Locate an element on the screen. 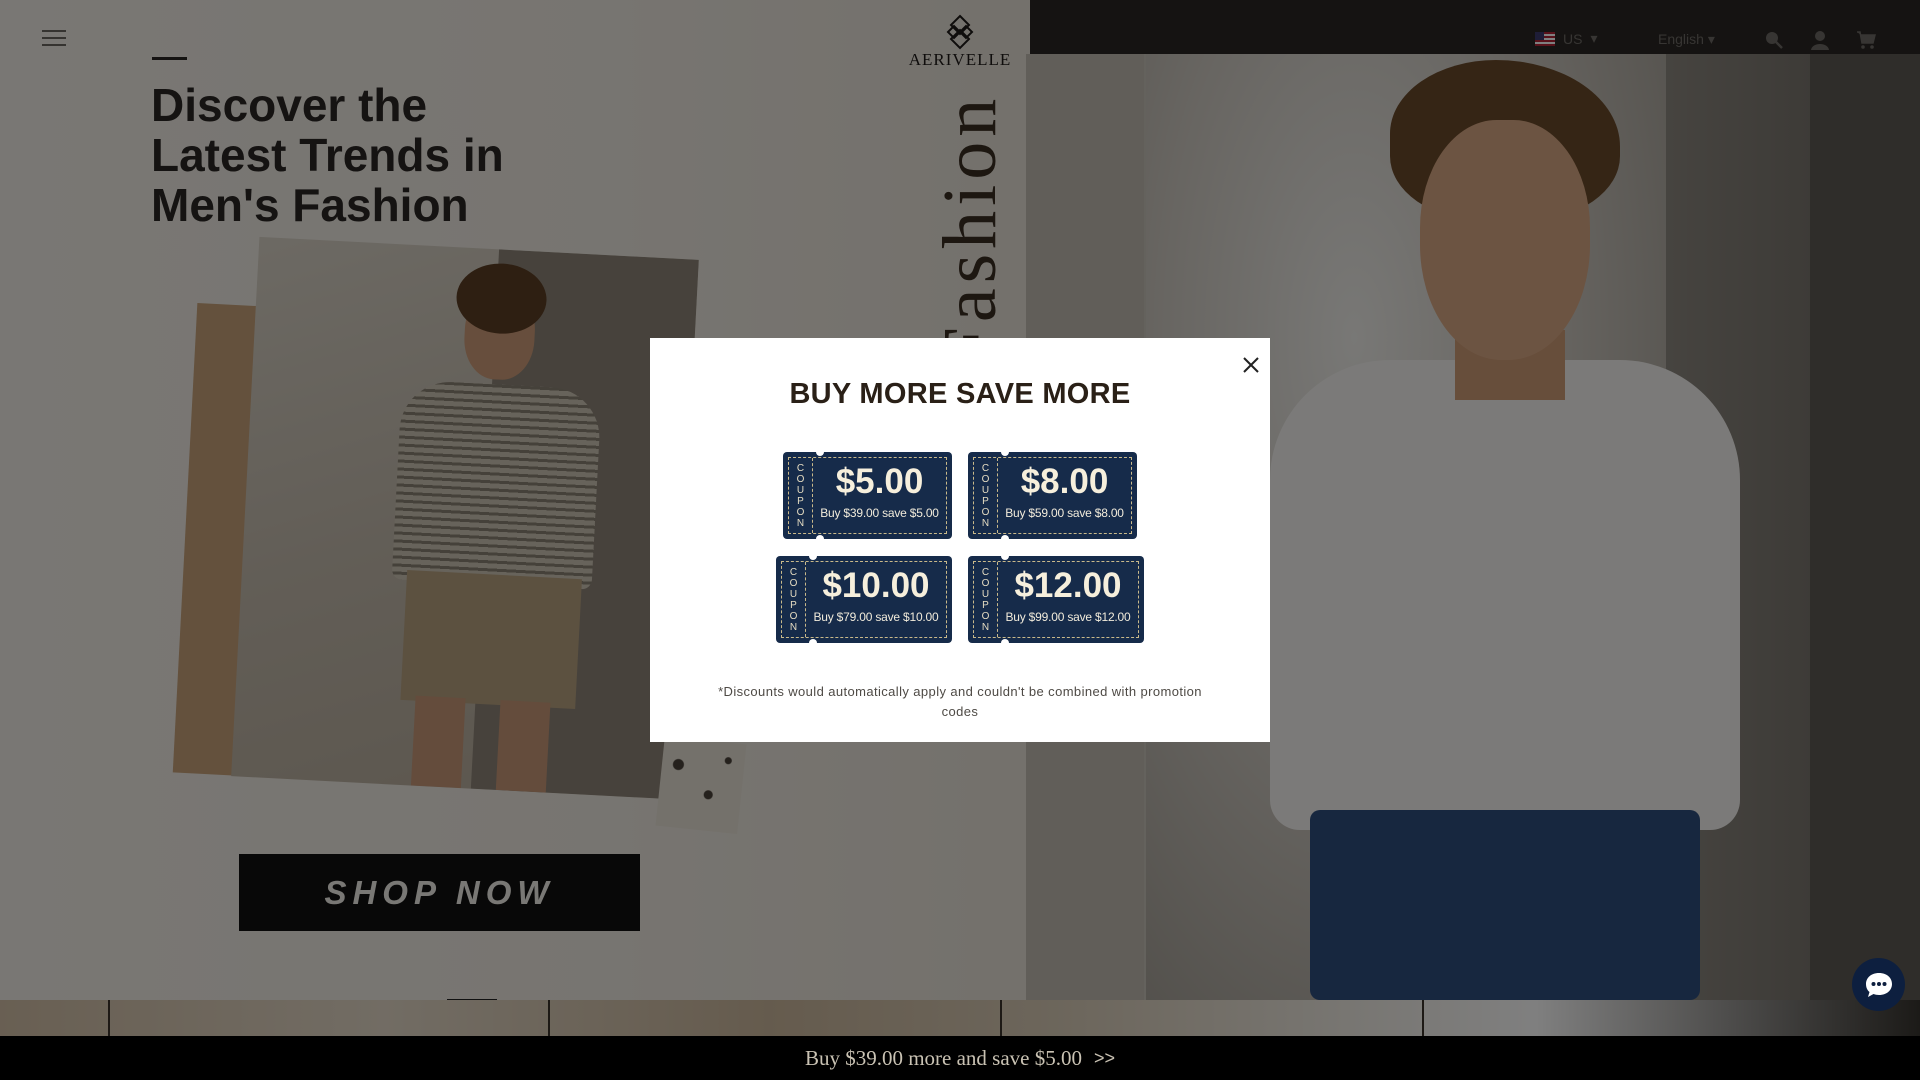 Image resolution: width=1920 pixels, height=1080 pixels. coupon-border: COUPON $10.00 Buy $79.00 save $10.00 is located at coordinates (864, 599).